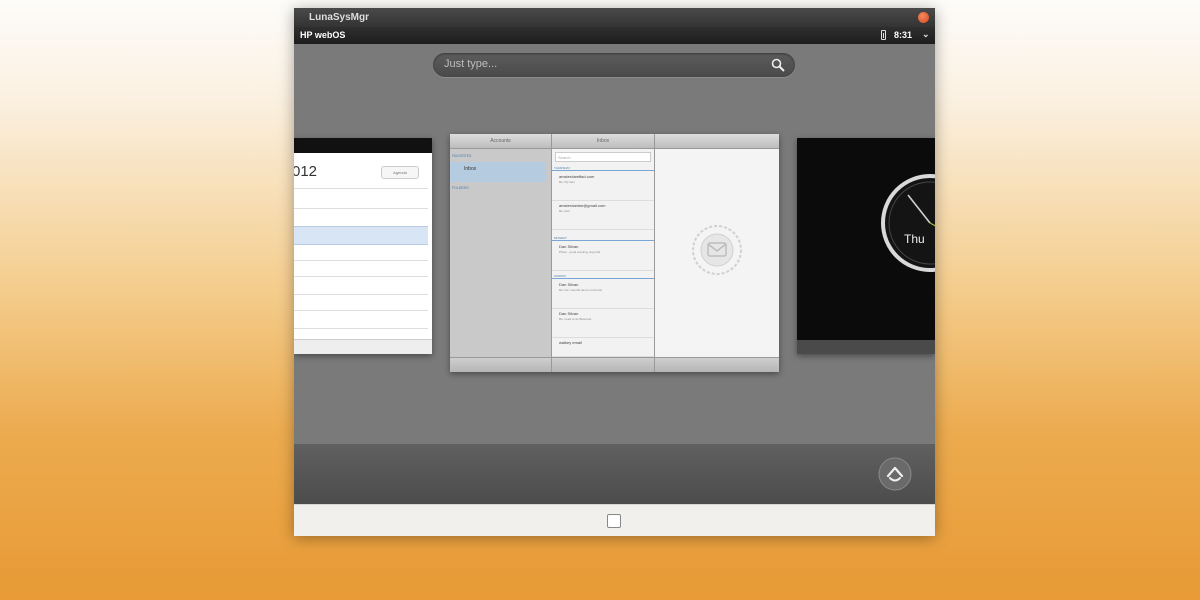 This screenshot has width=1200, height=600. What do you see at coordinates (603, 256) in the screenshot?
I see `message-list-item: Dan Silvan Photo - good evening, Aug 2nd` at bounding box center [603, 256].